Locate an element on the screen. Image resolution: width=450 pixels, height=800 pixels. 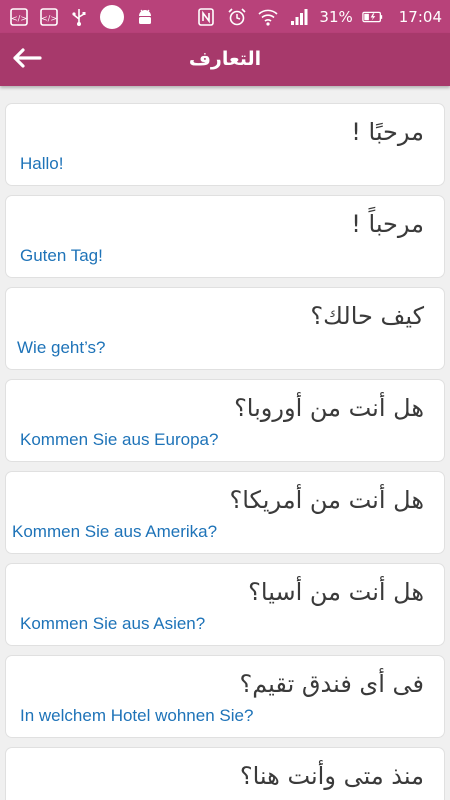
circle-icon is located at coordinates (112, 16).